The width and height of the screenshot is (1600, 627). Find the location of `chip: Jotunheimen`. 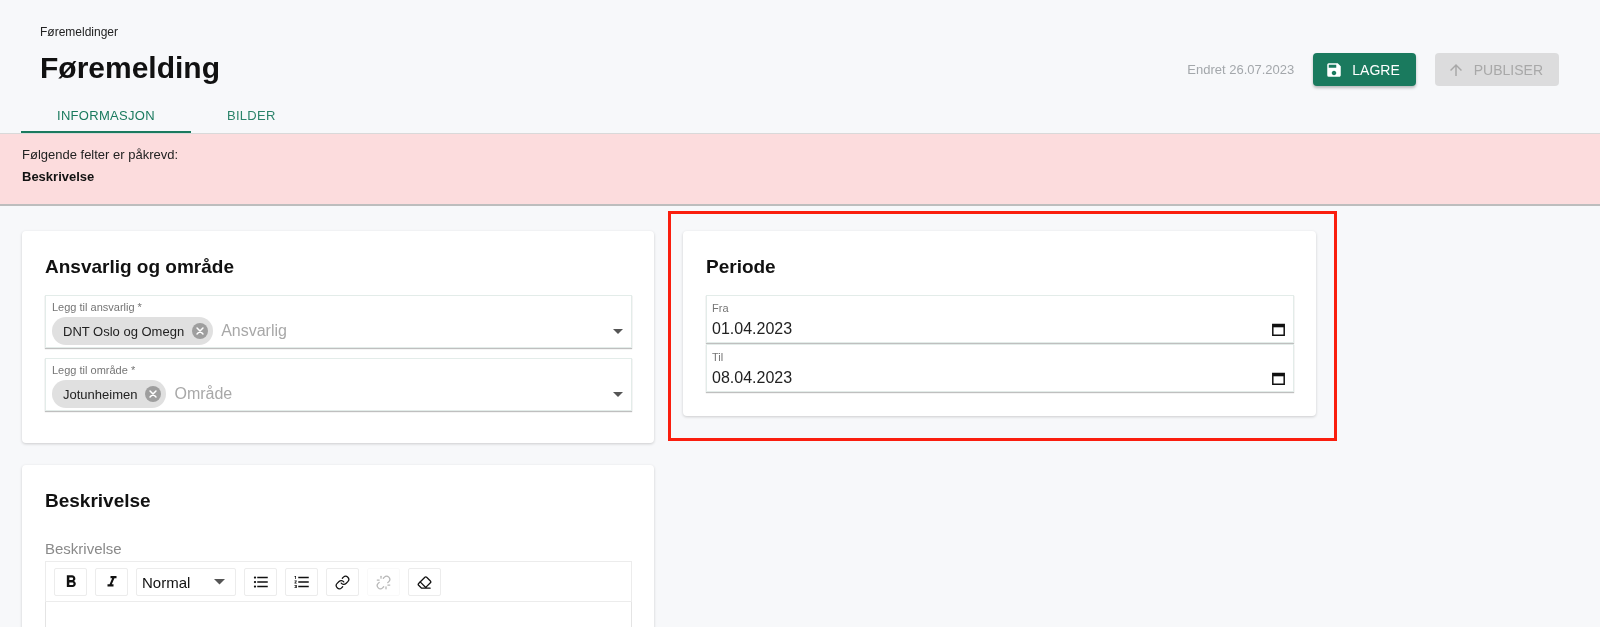

chip: Jotunheimen is located at coordinates (109, 394).